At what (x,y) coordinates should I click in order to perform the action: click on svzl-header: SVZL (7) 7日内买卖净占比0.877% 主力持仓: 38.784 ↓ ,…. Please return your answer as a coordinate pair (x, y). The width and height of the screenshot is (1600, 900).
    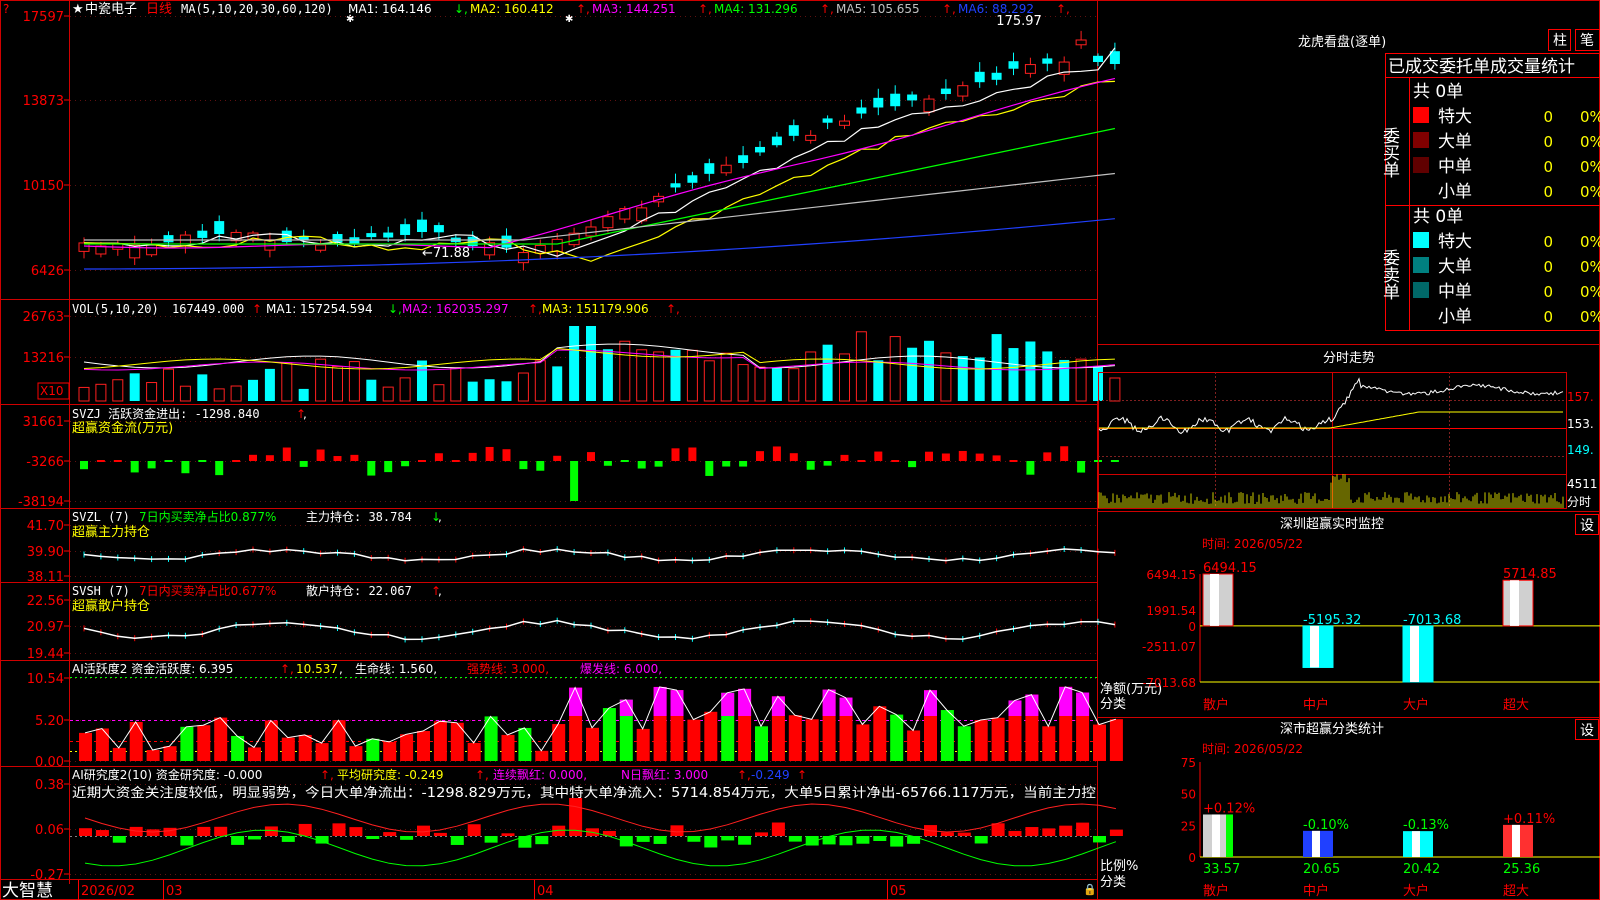
    Looking at the image, I should click on (257, 524).